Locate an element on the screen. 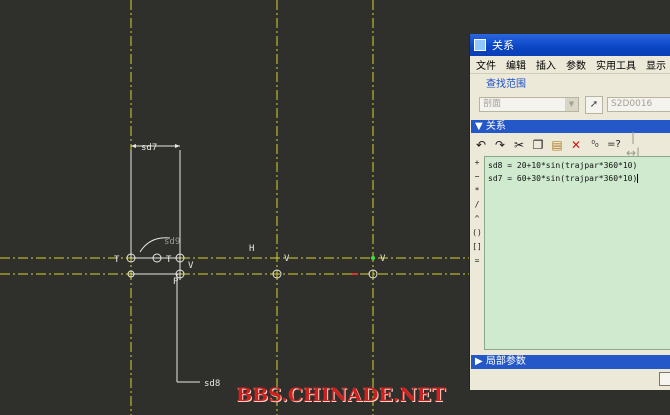 The width and height of the screenshot is (670, 415). menu-parameters: 参数 is located at coordinates (576, 64).